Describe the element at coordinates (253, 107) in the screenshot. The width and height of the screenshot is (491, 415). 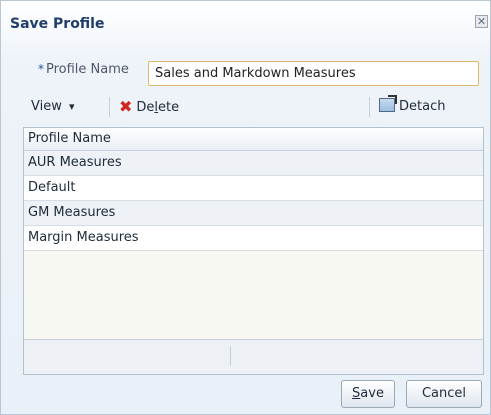
I see `profile-toolbar: View ▾ ✖ Delete Detach` at that location.